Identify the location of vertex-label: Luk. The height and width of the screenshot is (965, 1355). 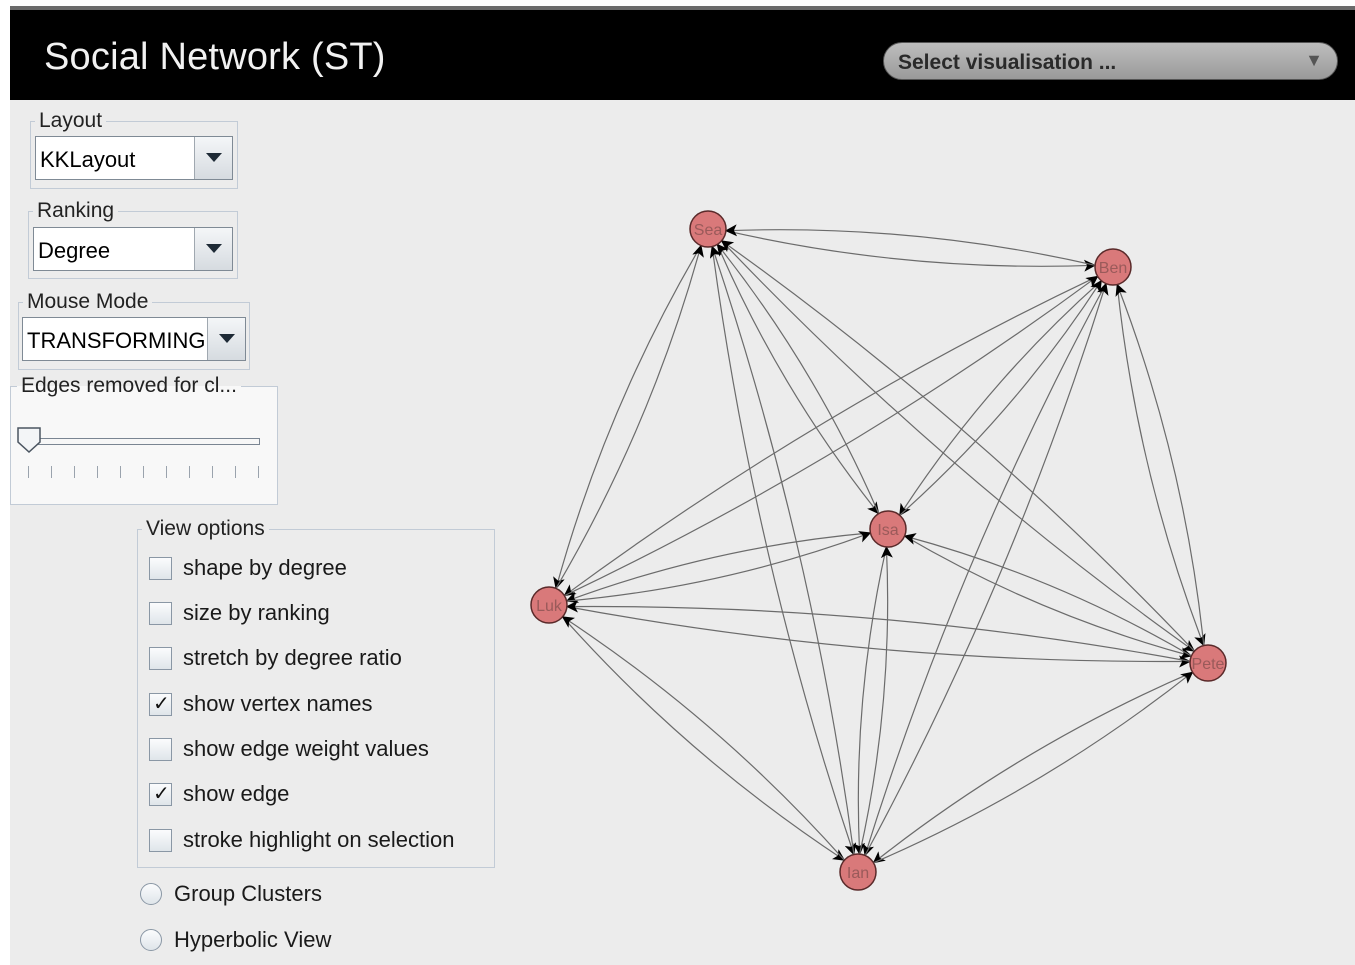
(549, 606).